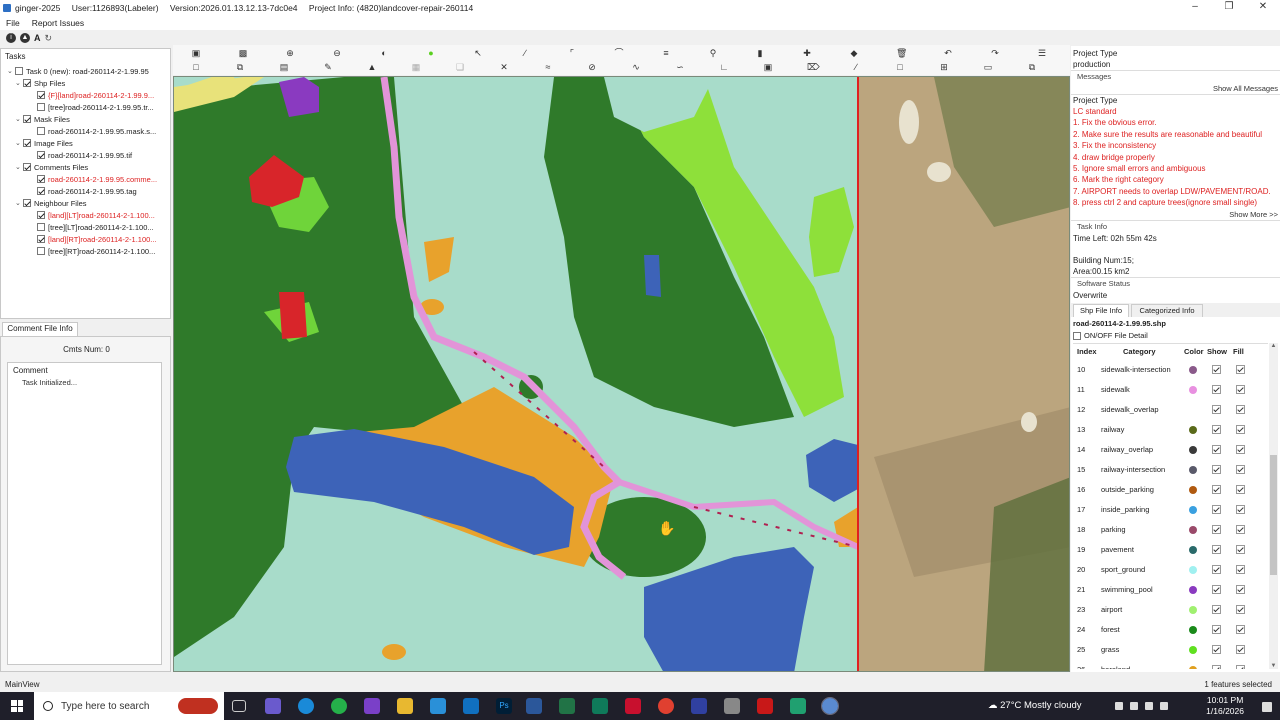 The width and height of the screenshot is (1280, 720). Describe the element at coordinates (901, 53) in the screenshot. I see `delete-icon: 🗑` at that location.